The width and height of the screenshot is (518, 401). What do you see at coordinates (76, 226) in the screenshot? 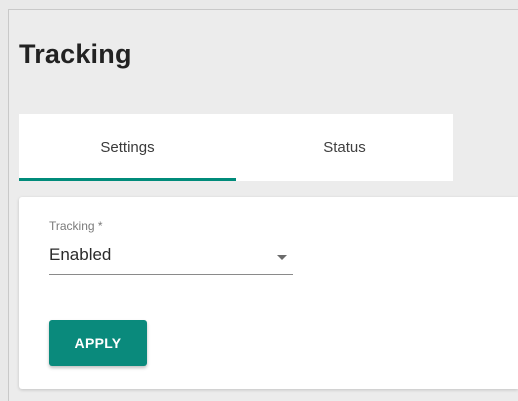
I see `tracking-field-label: Tracking *` at bounding box center [76, 226].